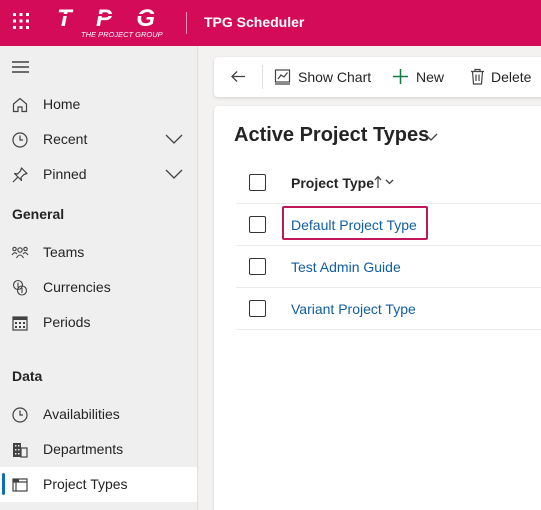 Image resolution: width=541 pixels, height=510 pixels. What do you see at coordinates (377, 77) in the screenshot?
I see `command-bar: Show Chart New Delete` at bounding box center [377, 77].